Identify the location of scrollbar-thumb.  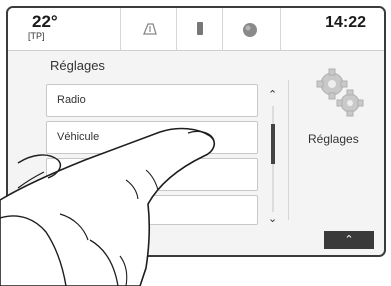
(273, 144).